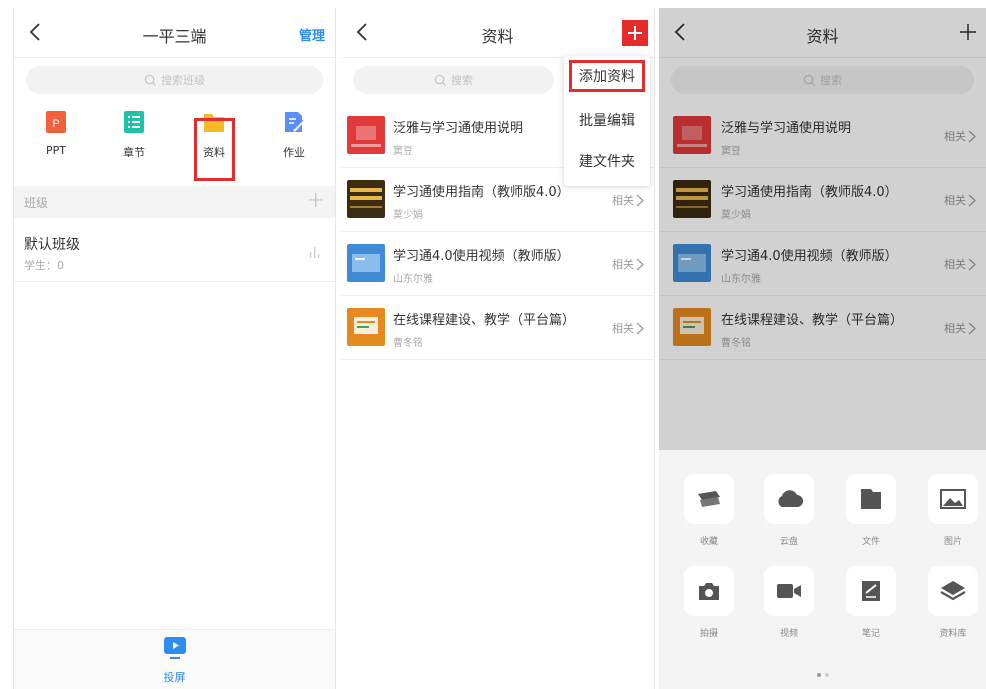  Describe the element at coordinates (871, 591) in the screenshot. I see `note-icon` at that location.